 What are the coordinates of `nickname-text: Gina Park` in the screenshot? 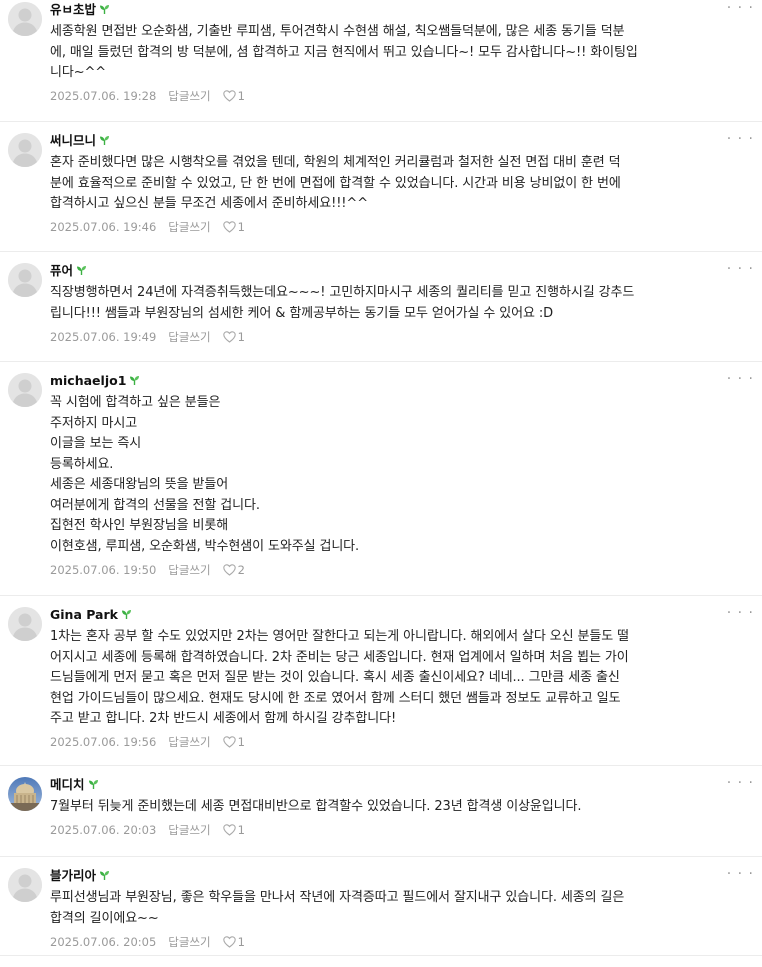 It's located at (84, 614).